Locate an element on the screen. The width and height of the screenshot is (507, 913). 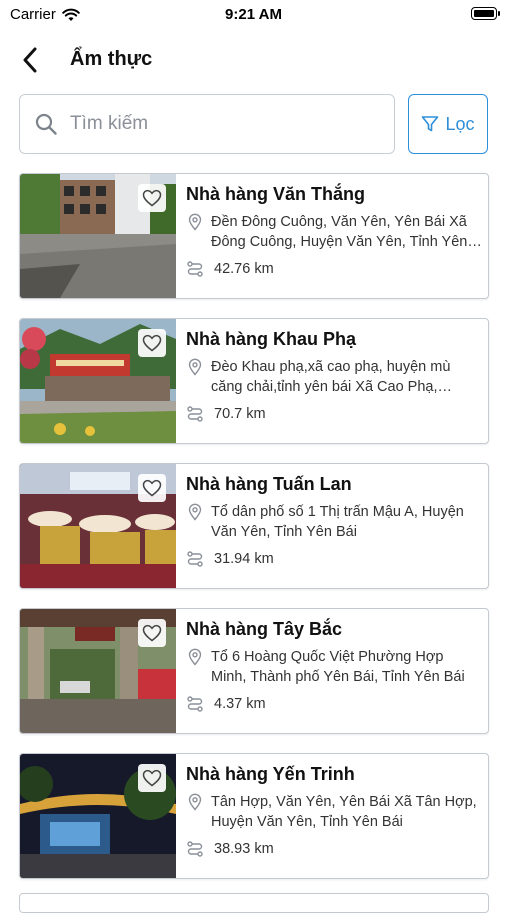
filter-button: Lọc is located at coordinates (448, 124).